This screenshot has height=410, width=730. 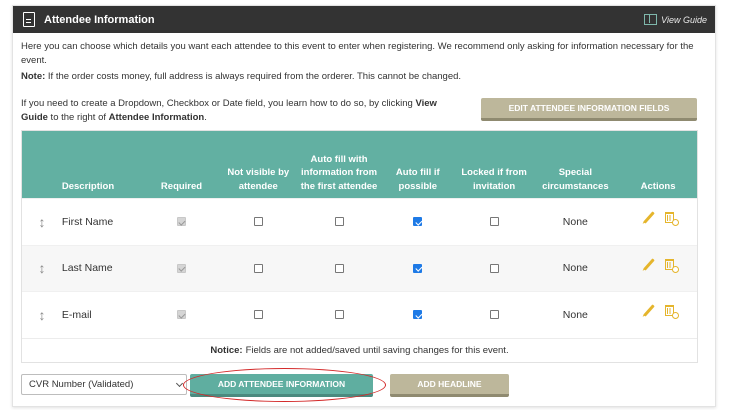 What do you see at coordinates (575, 179) in the screenshot?
I see `col-special: Special circumstances` at bounding box center [575, 179].